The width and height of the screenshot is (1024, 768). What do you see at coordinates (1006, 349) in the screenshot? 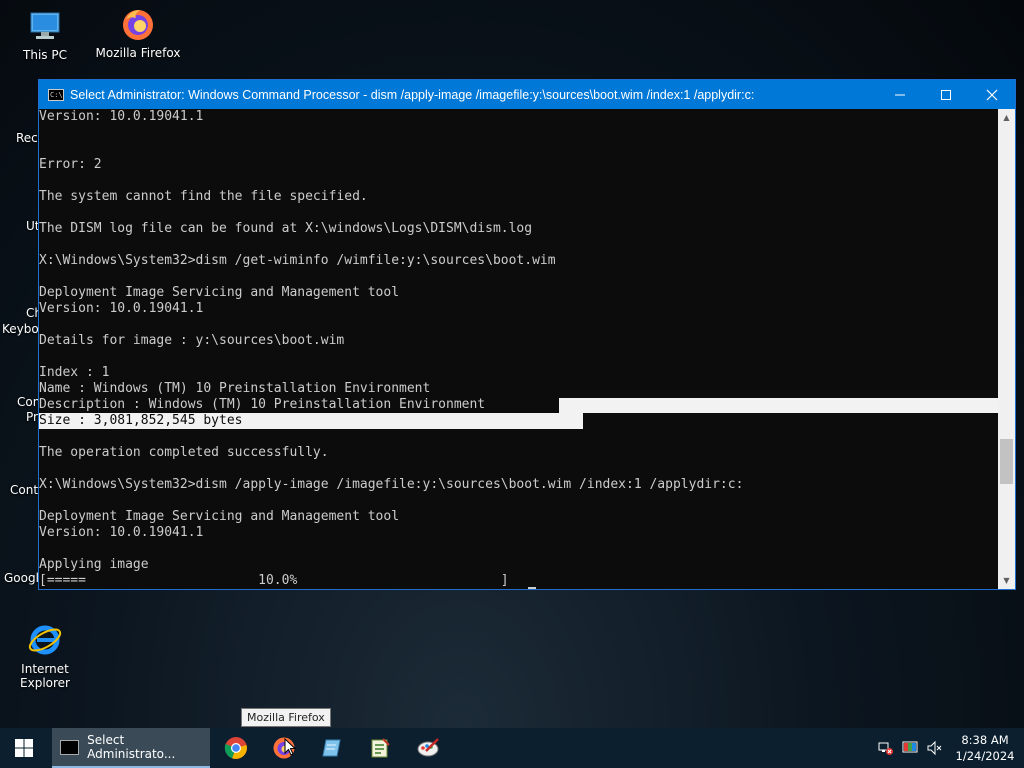
I see `vertical-scrollbar: ▲ ▼` at bounding box center [1006, 349].